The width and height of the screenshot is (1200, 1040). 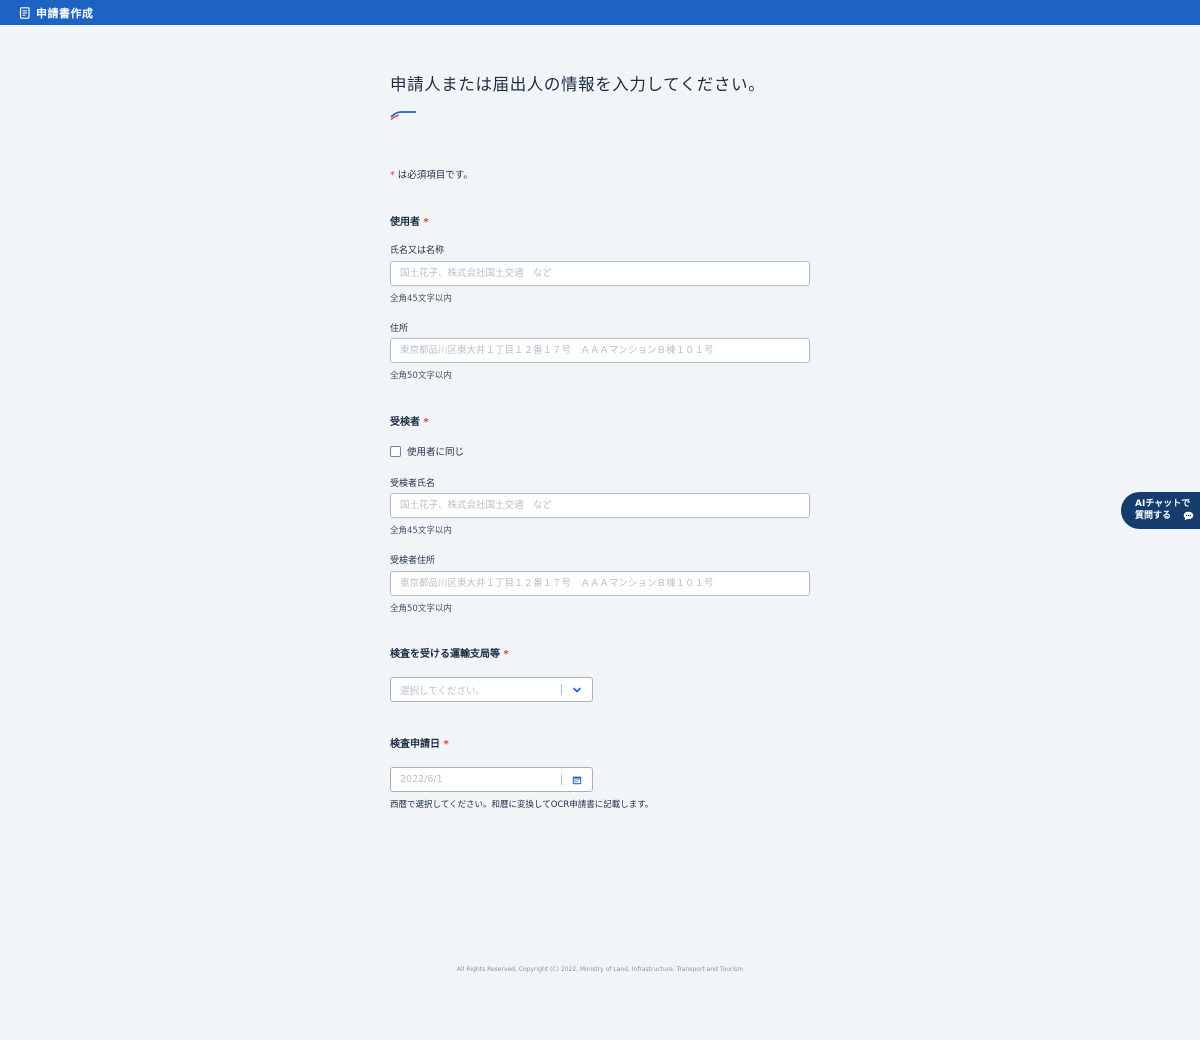 I want to click on user-section-heading: 使用者 *, so click(x=409, y=220).